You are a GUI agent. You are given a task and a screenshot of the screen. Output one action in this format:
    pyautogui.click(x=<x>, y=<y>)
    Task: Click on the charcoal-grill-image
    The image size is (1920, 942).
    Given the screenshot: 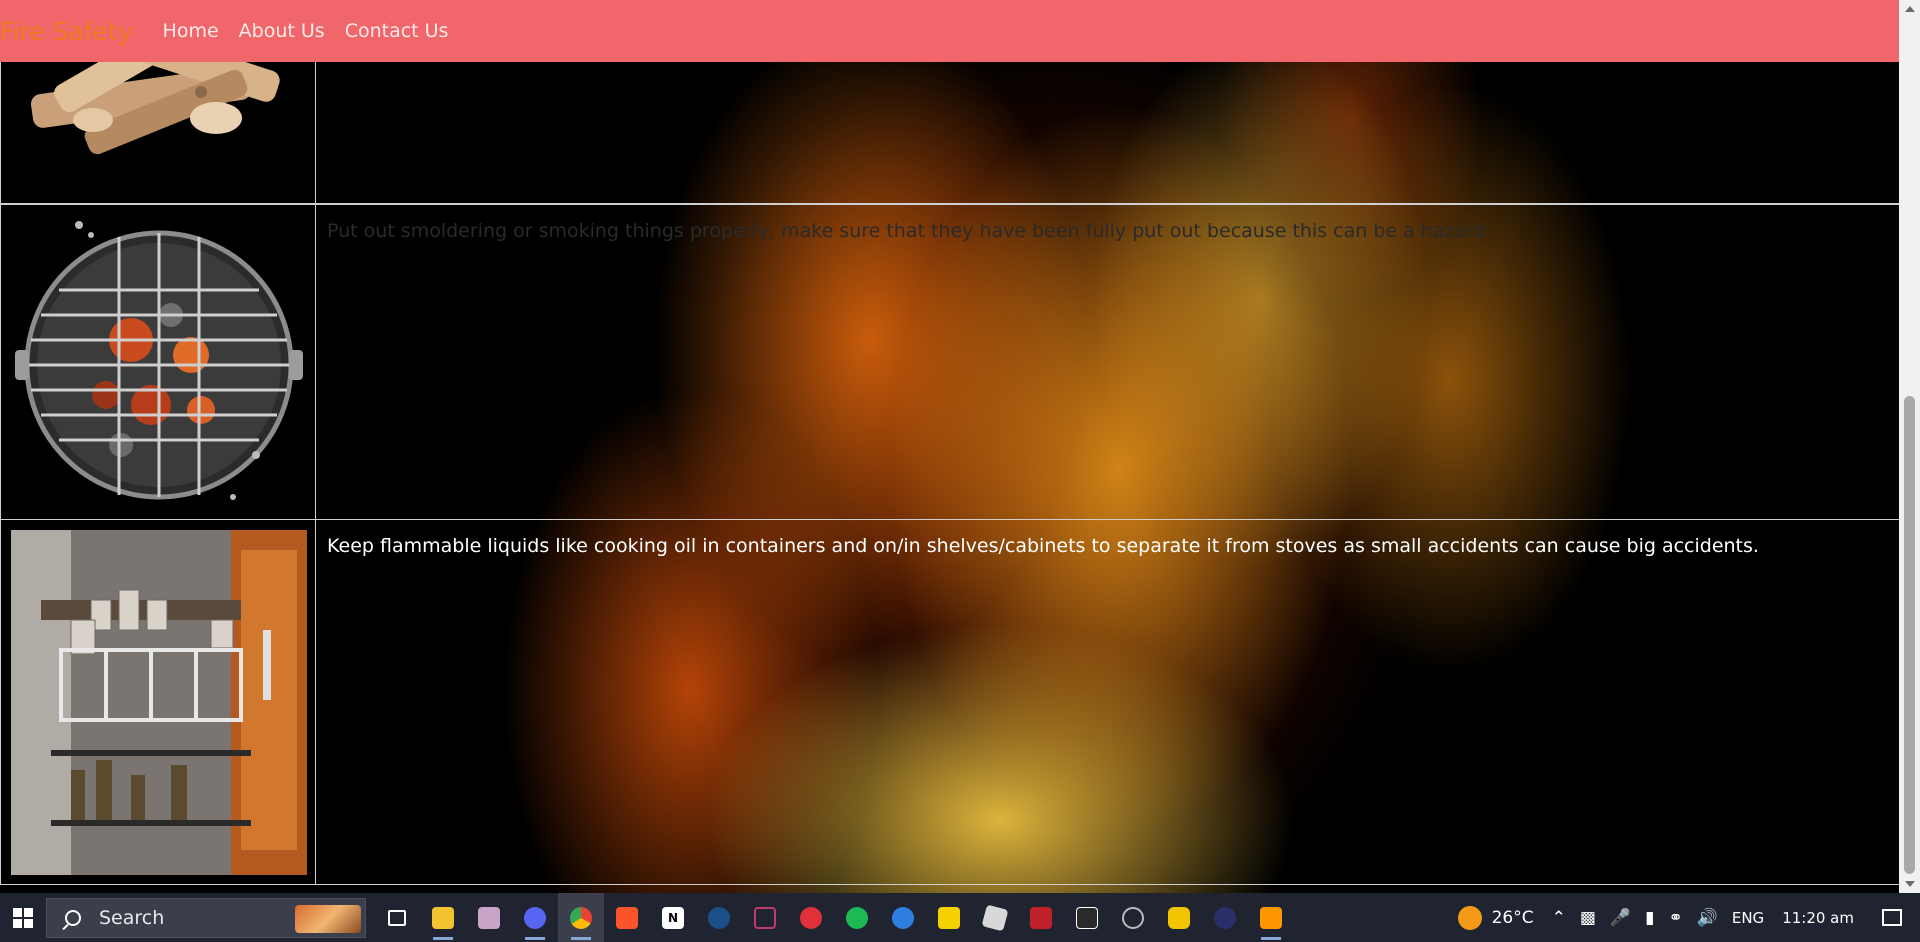 What is the action you would take?
    pyautogui.click(x=158, y=362)
    